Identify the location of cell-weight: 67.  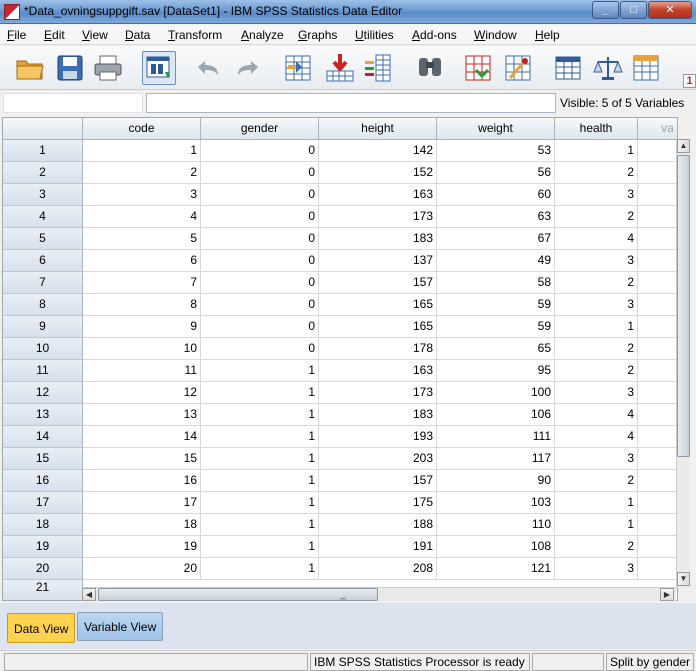
(496, 239).